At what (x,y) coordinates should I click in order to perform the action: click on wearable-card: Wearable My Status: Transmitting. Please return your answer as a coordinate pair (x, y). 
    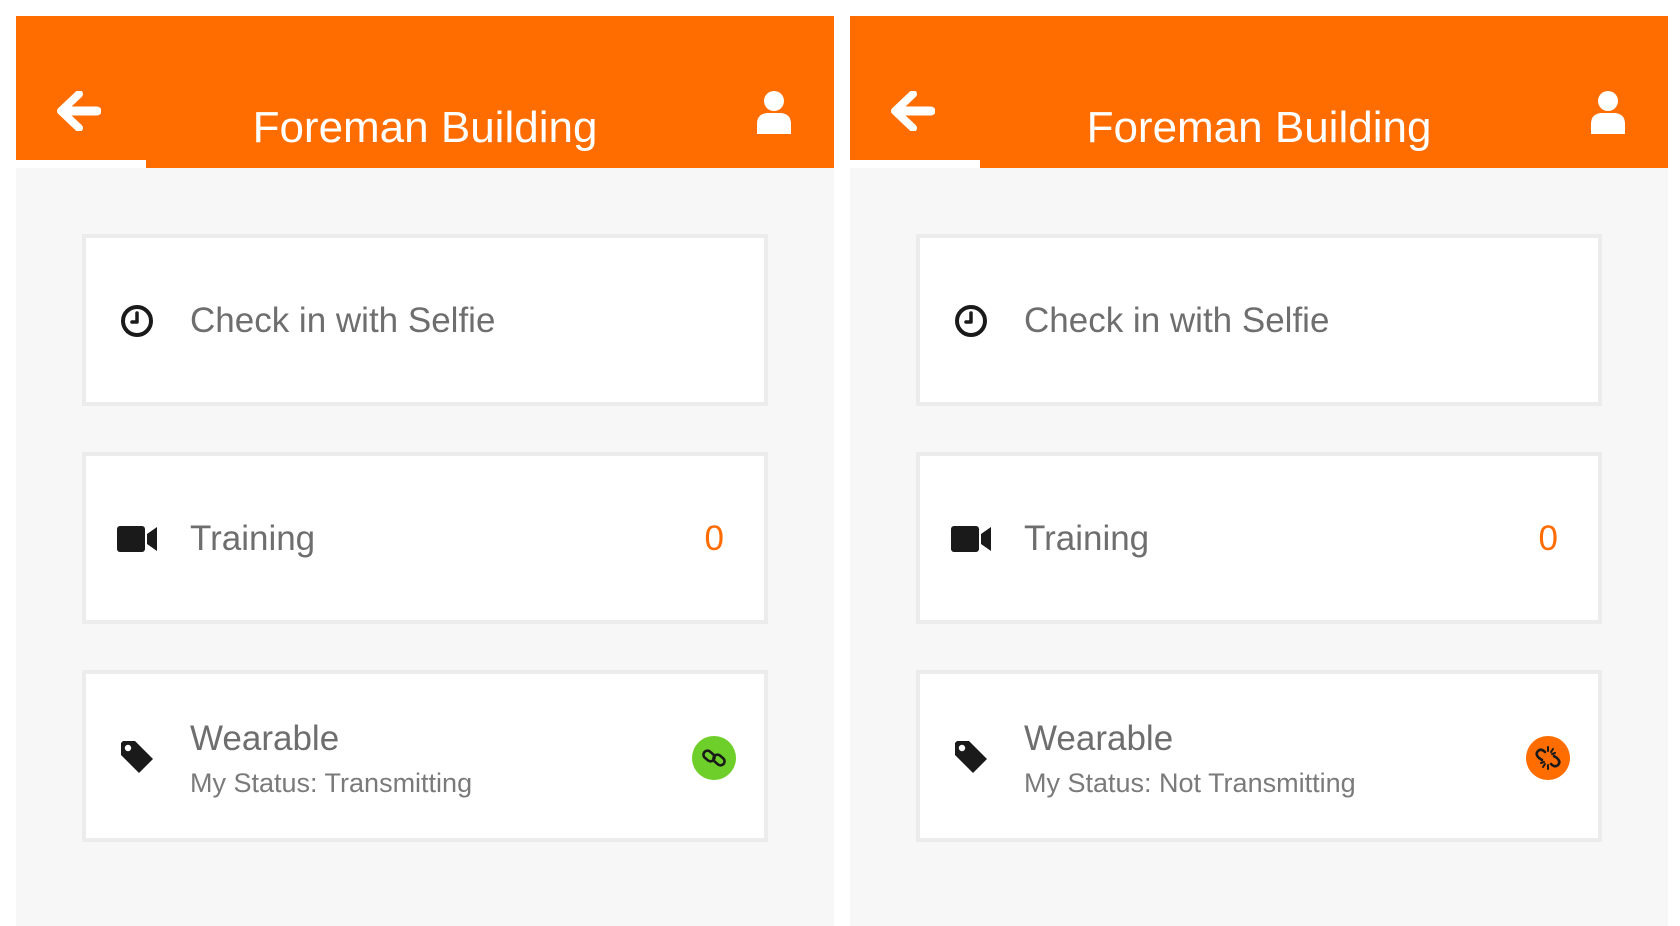
    Looking at the image, I should click on (425, 756).